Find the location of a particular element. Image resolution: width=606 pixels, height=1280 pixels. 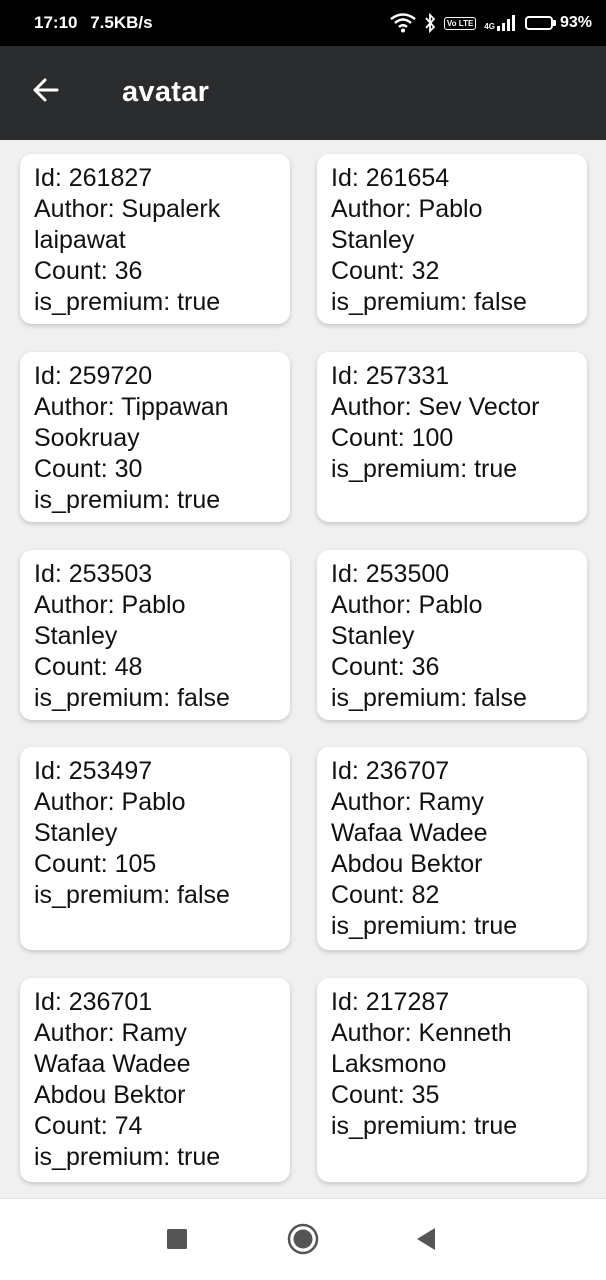

battery-icon: 93% is located at coordinates (558, 23).